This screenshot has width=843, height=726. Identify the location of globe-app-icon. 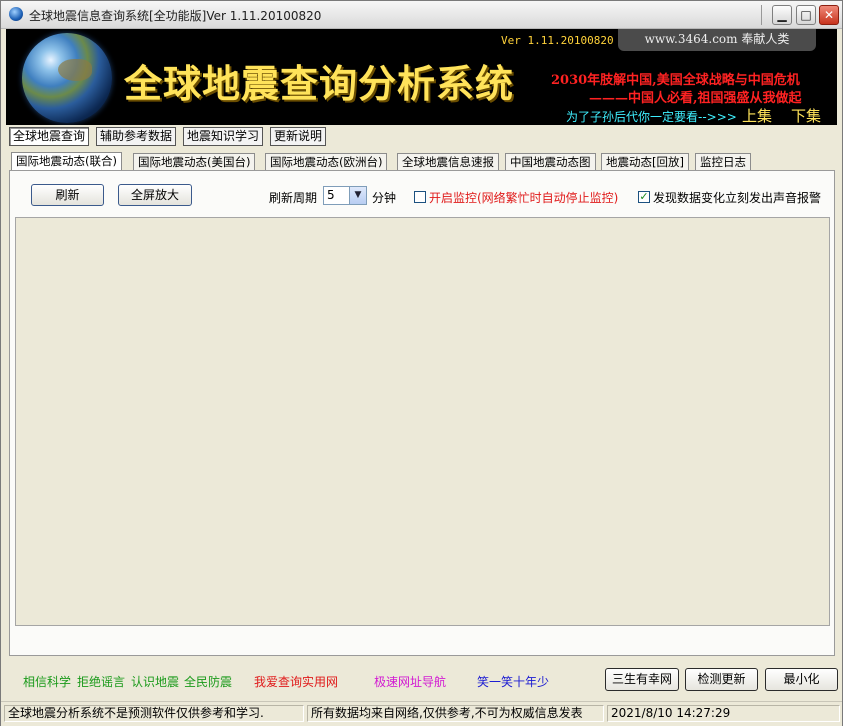
(16, 14).